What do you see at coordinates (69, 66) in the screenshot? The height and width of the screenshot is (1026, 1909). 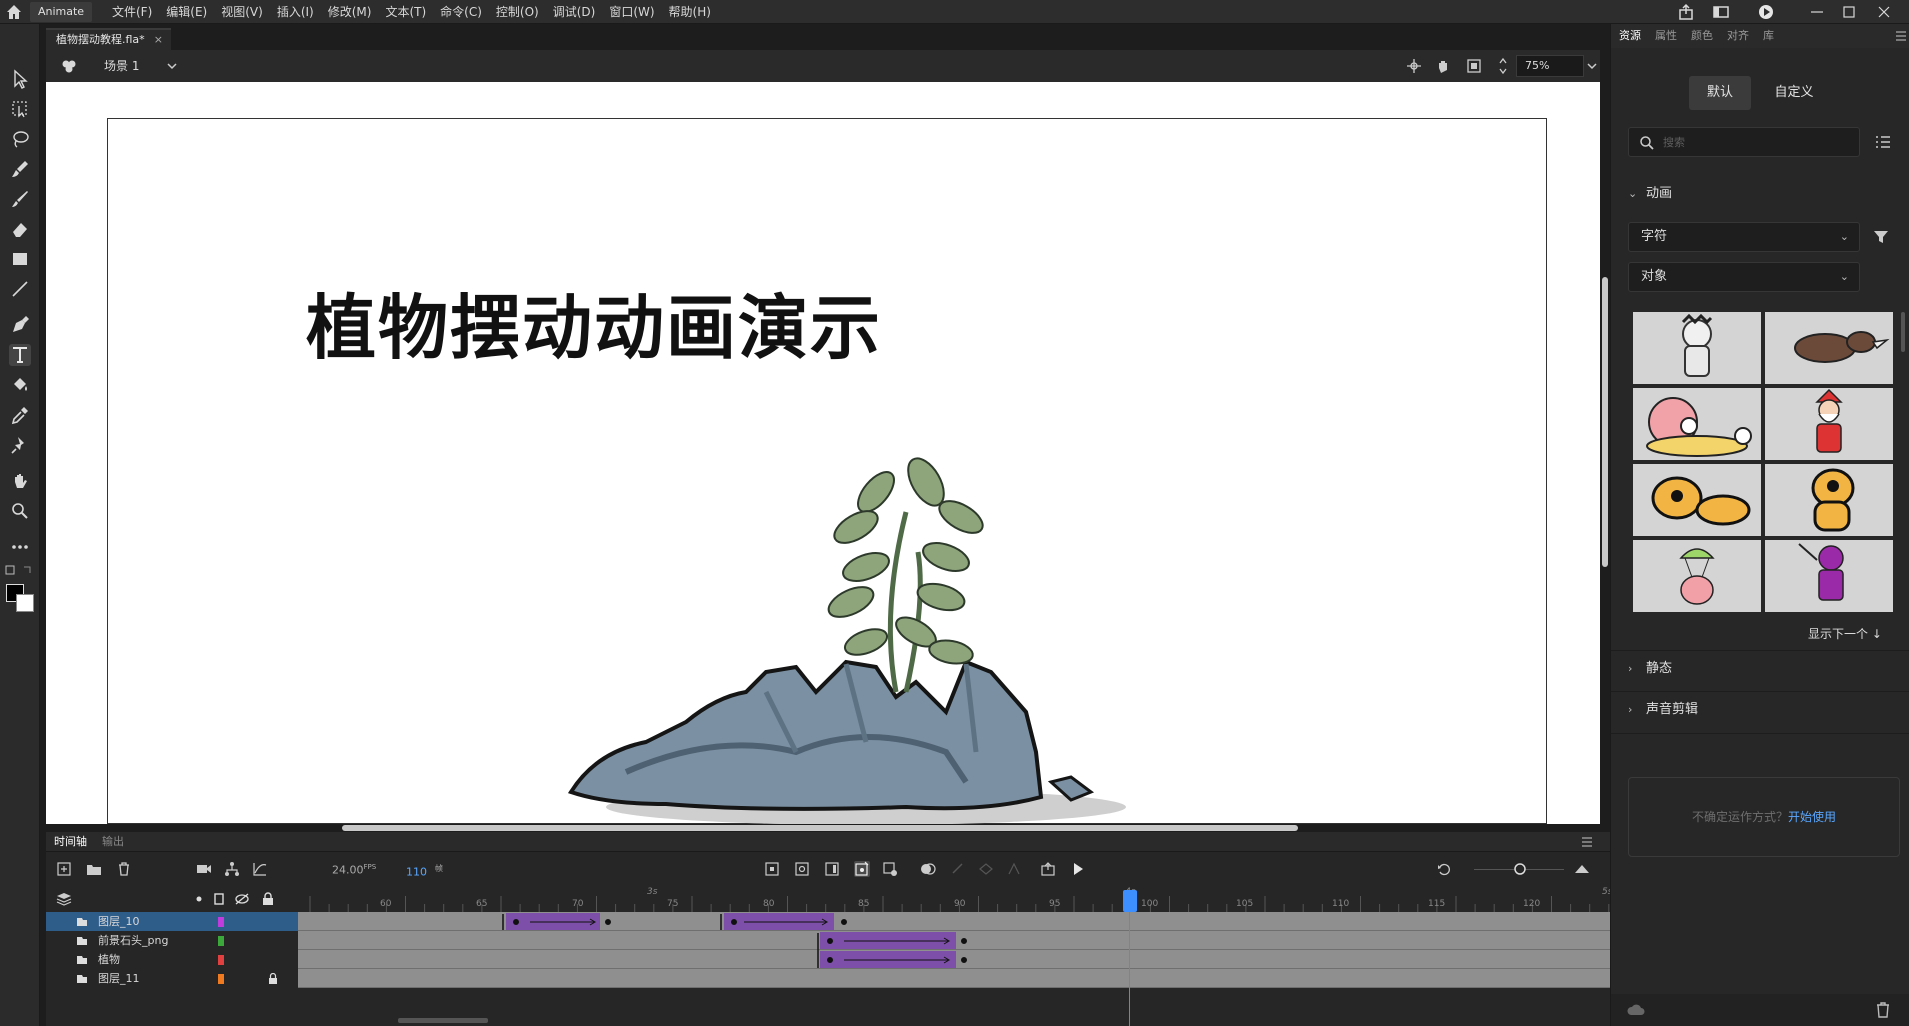 I see `edit-scene-icon` at bounding box center [69, 66].